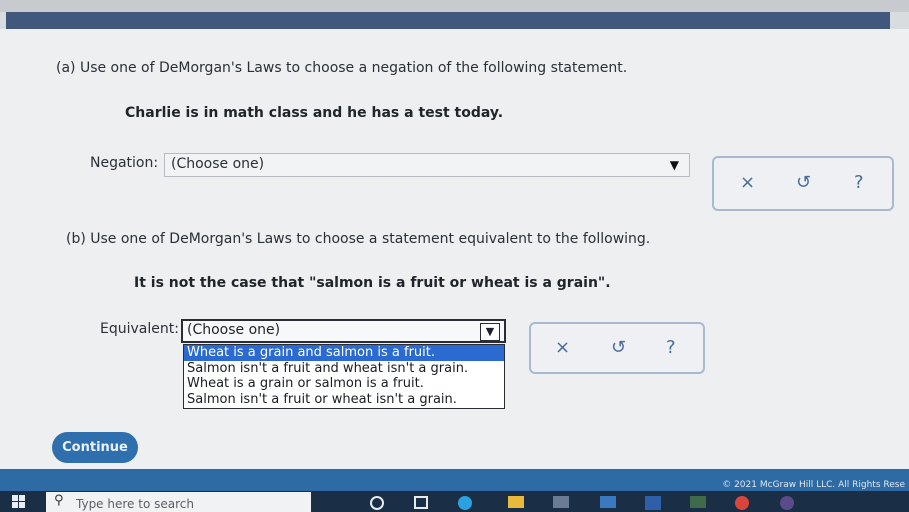 This screenshot has height=512, width=909. I want to click on continue-button: Continue, so click(95, 447).